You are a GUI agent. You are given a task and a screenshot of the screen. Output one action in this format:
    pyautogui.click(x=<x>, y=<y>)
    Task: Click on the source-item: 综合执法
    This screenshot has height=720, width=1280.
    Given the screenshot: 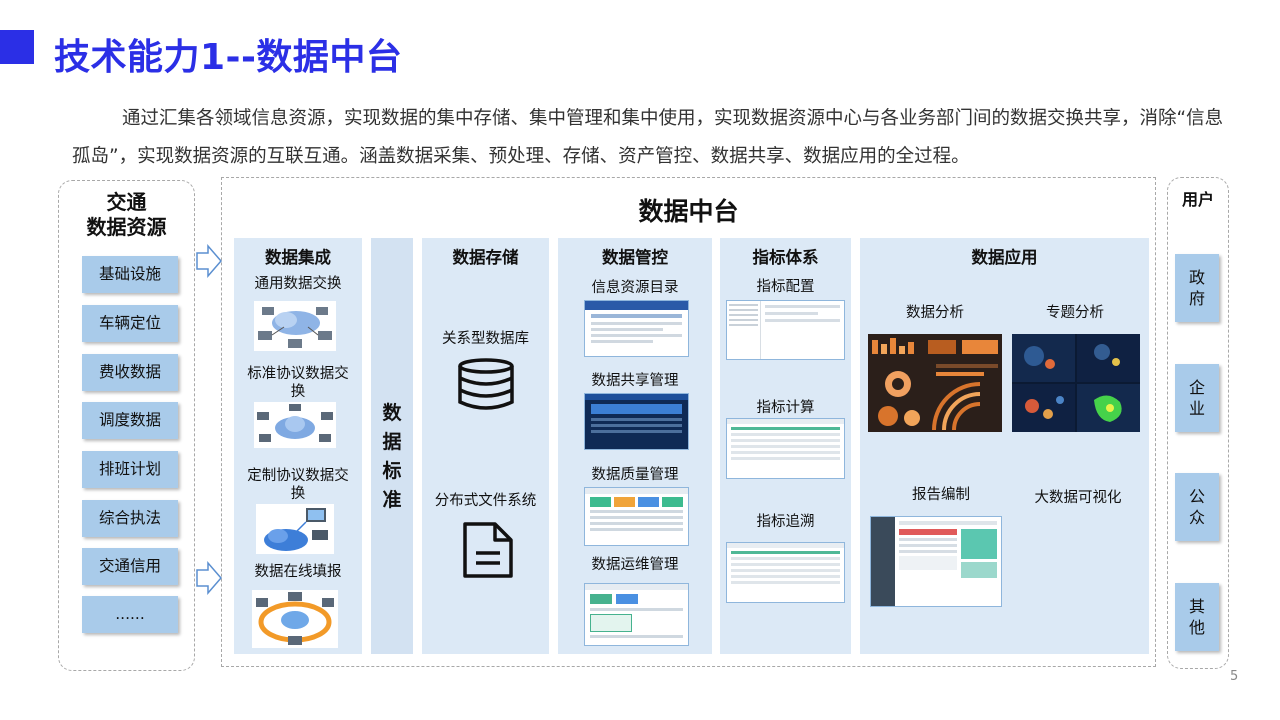 What is the action you would take?
    pyautogui.click(x=130, y=518)
    